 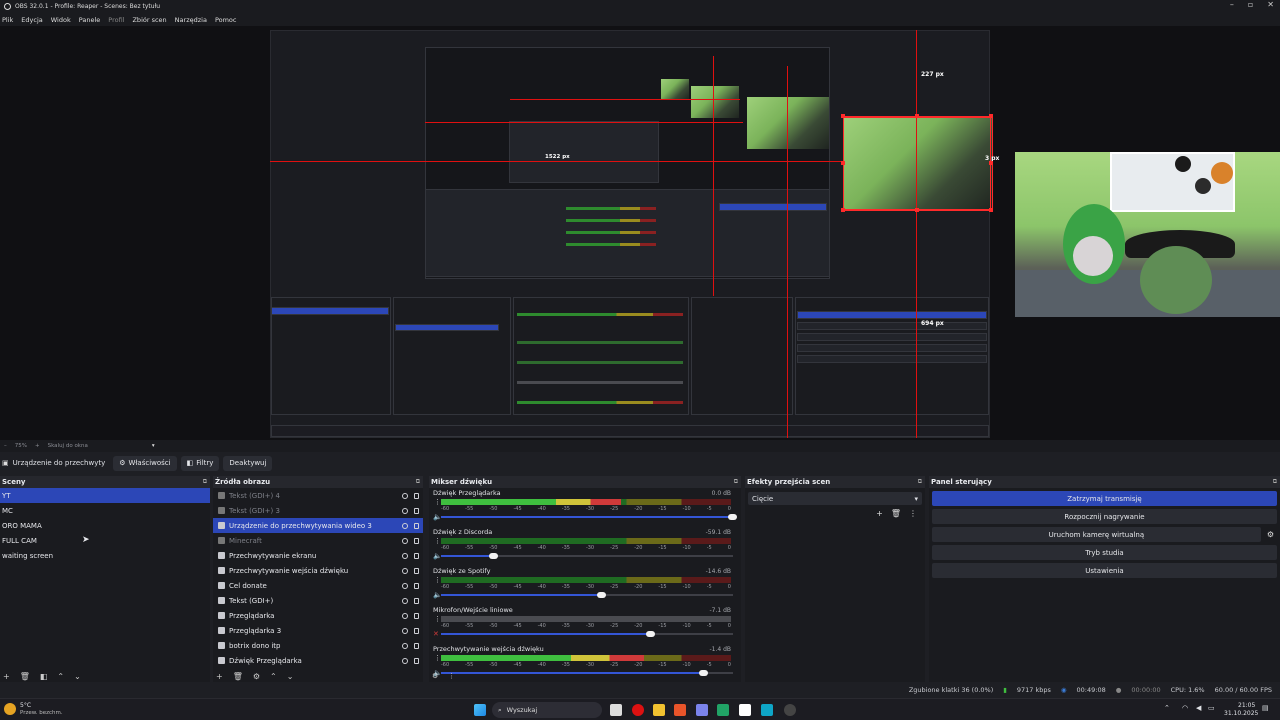 What do you see at coordinates (1211, 708) in the screenshot?
I see `battery-icon: ▭` at bounding box center [1211, 708].